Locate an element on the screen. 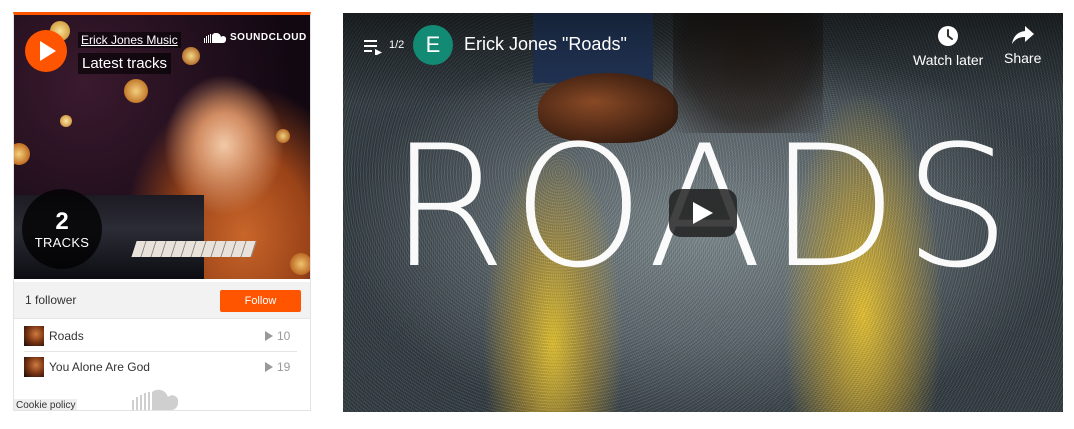  track-title: Roads is located at coordinates (66, 336).